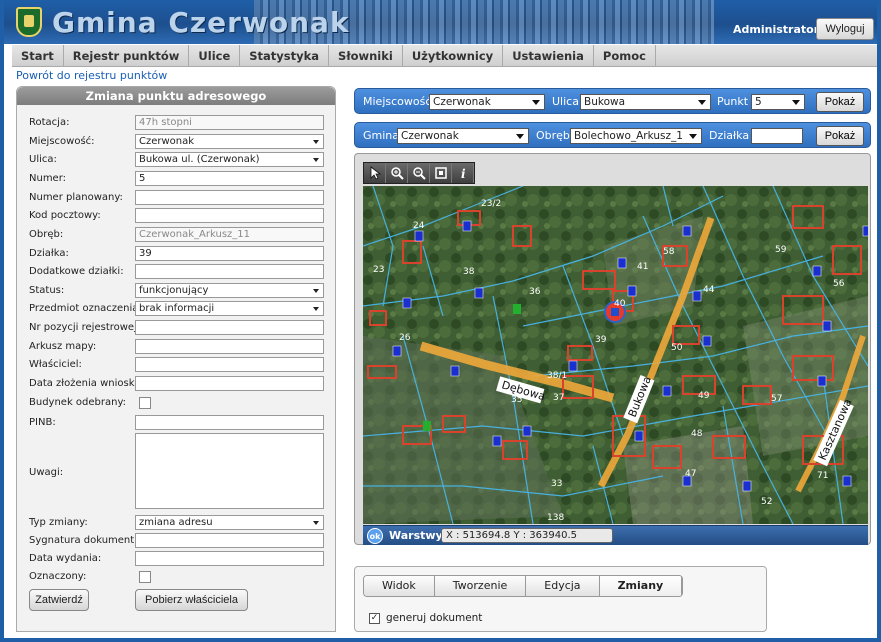 This screenshot has width=881, height=642. Describe the element at coordinates (145, 403) in the screenshot. I see `building-accepted-checkbox` at that location.